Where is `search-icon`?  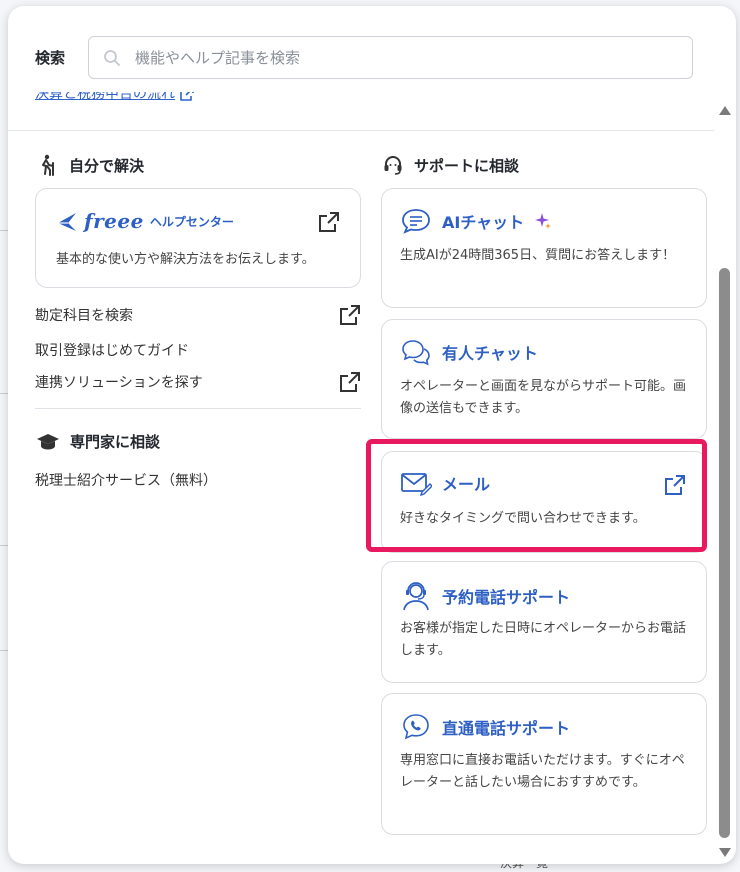
search-icon is located at coordinates (112, 57).